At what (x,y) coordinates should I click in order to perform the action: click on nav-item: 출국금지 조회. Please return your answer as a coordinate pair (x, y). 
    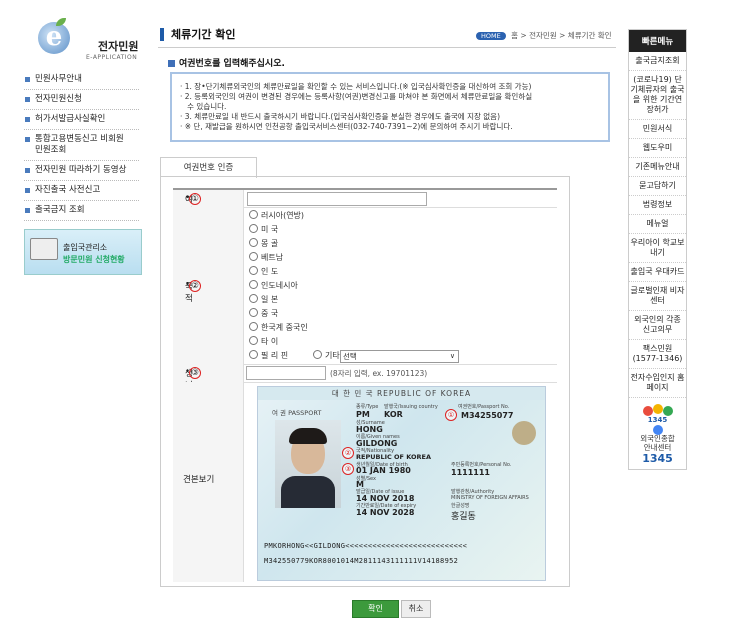
    Looking at the image, I should click on (81, 211).